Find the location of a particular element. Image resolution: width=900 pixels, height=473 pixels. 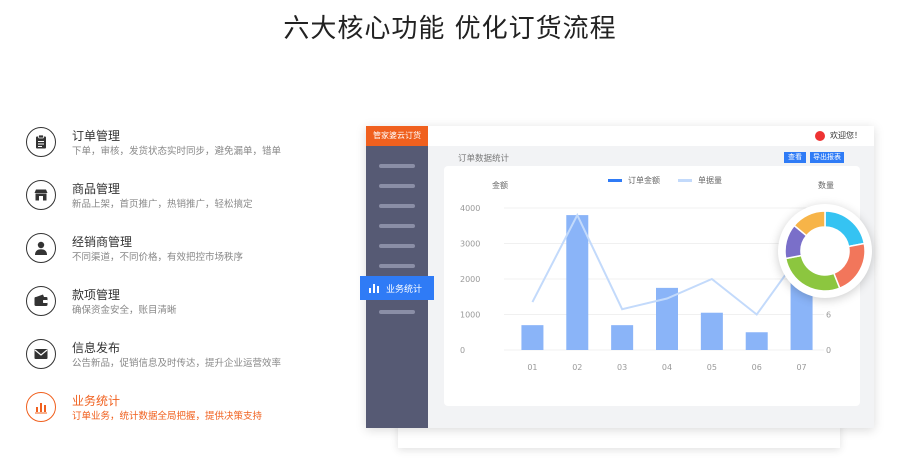

donut-chart-card is located at coordinates (825, 251).